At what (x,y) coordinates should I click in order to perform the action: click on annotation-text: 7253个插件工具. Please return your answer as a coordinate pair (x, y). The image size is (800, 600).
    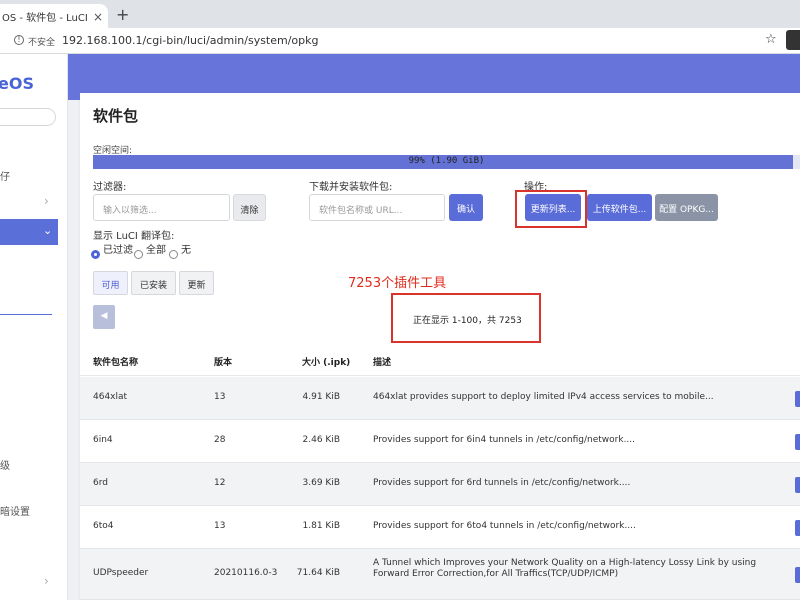
    Looking at the image, I should click on (397, 283).